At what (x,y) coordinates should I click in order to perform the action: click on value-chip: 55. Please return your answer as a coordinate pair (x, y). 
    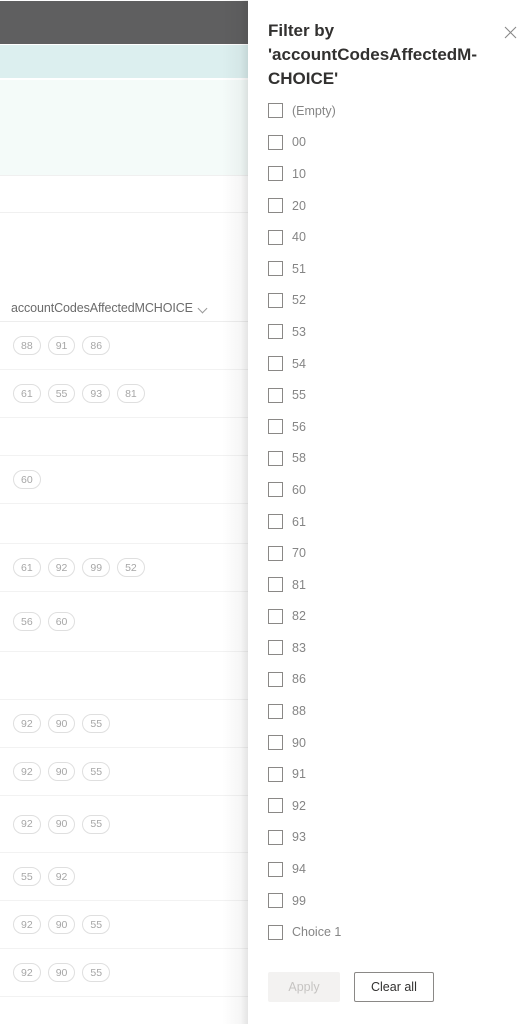
    Looking at the image, I should click on (27, 876).